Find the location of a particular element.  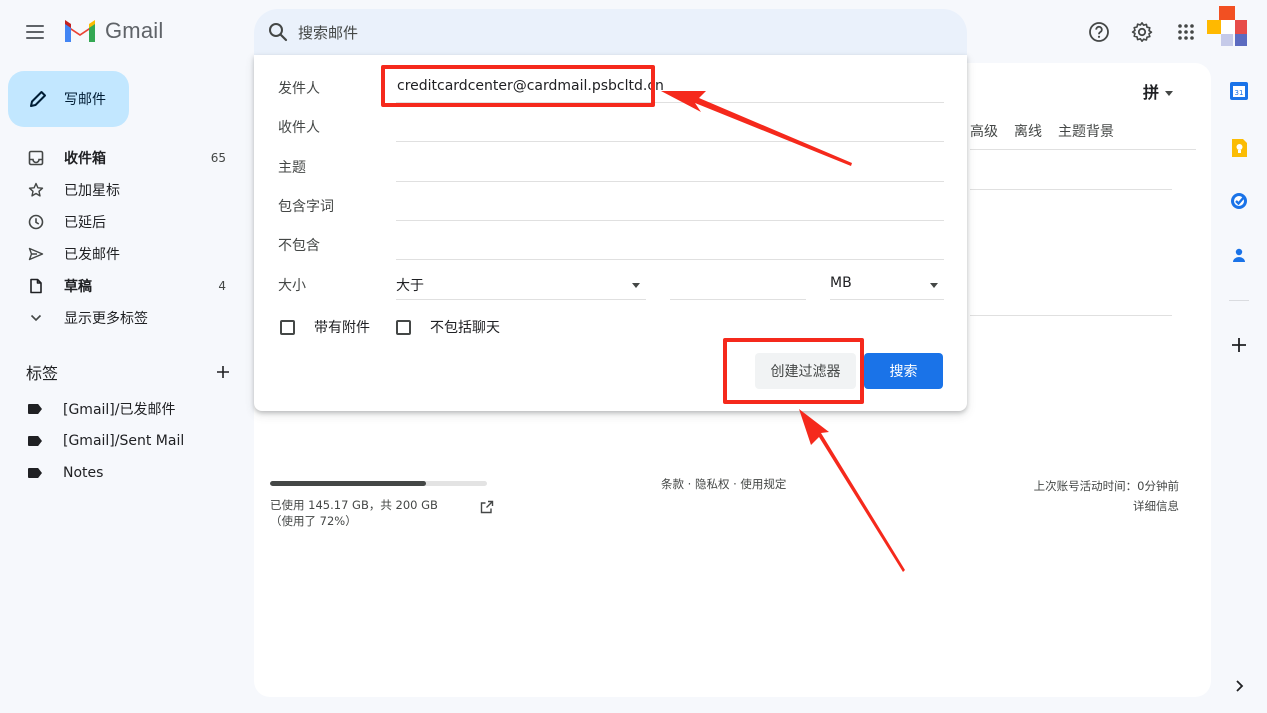

footer-links: 条款 · 隐私权 · 使用规定 is located at coordinates (723, 484).